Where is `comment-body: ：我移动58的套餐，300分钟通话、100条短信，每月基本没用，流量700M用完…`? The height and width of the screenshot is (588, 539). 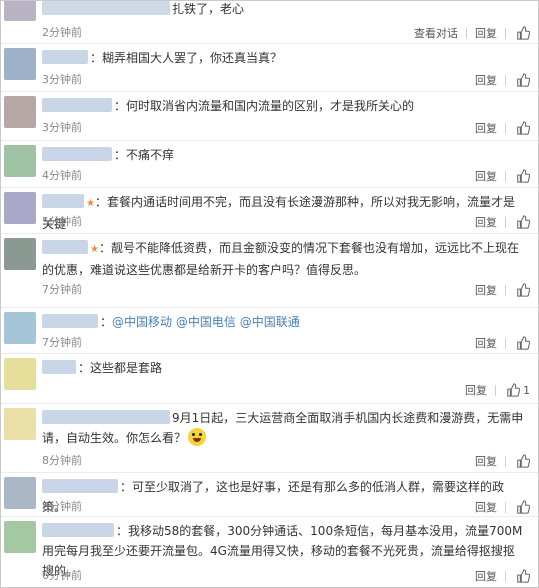
comment-body: ：我移动58的套餐，300分钟通话、100条短信，每月基本没用，流量700M用完… is located at coordinates (282, 551).